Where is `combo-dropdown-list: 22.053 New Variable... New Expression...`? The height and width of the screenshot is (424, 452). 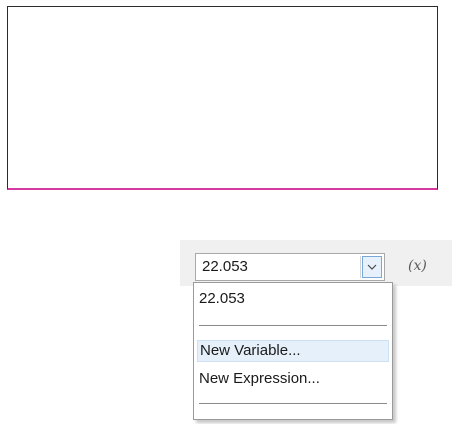 combo-dropdown-list: 22.053 New Variable... New Expression... is located at coordinates (293, 351).